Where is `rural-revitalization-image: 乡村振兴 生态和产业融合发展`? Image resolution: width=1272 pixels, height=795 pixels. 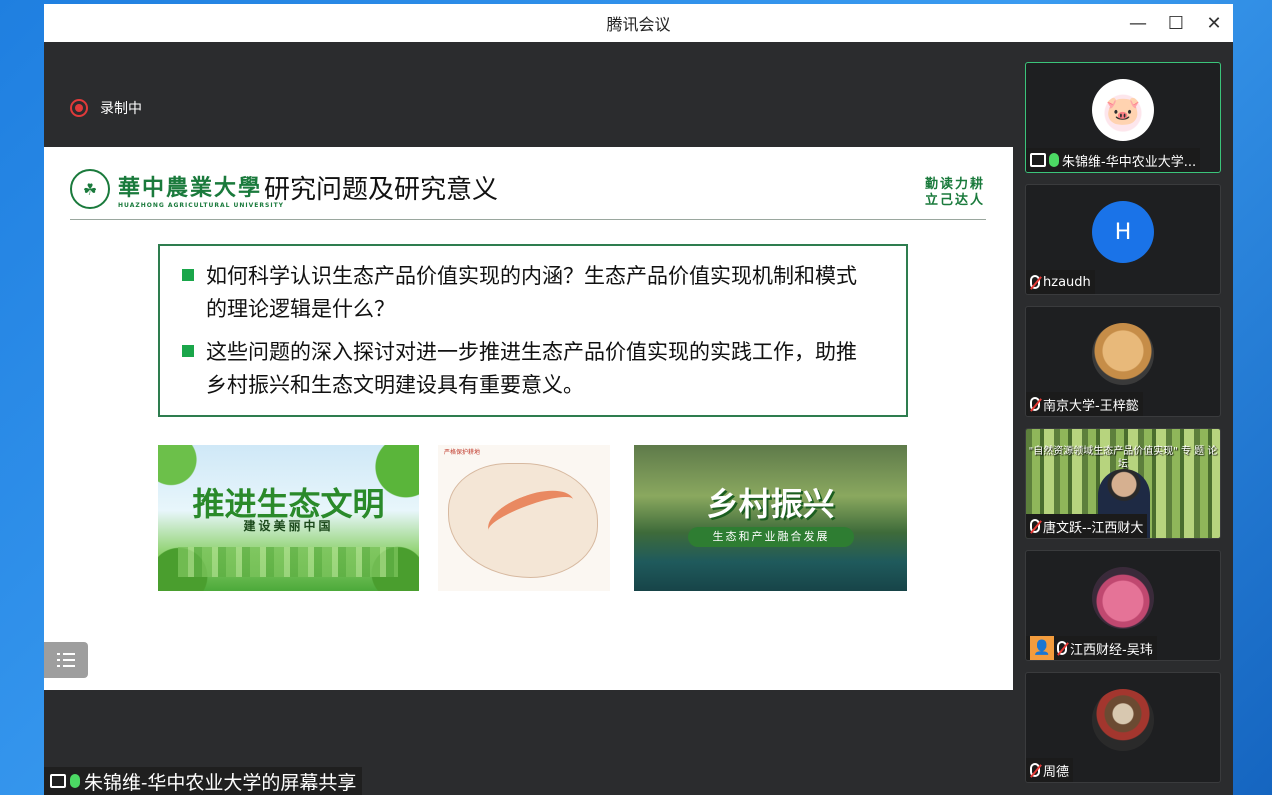
rural-revitalization-image: 乡村振兴 生态和产业融合发展 is located at coordinates (770, 518).